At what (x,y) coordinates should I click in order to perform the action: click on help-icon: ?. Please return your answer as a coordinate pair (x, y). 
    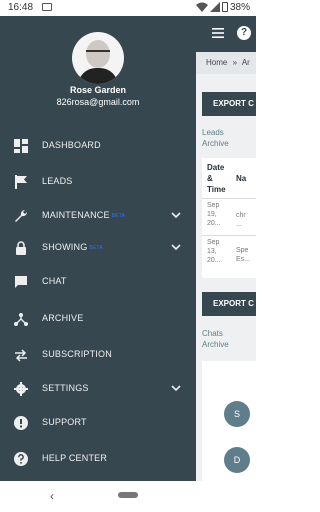
    Looking at the image, I should click on (244, 33).